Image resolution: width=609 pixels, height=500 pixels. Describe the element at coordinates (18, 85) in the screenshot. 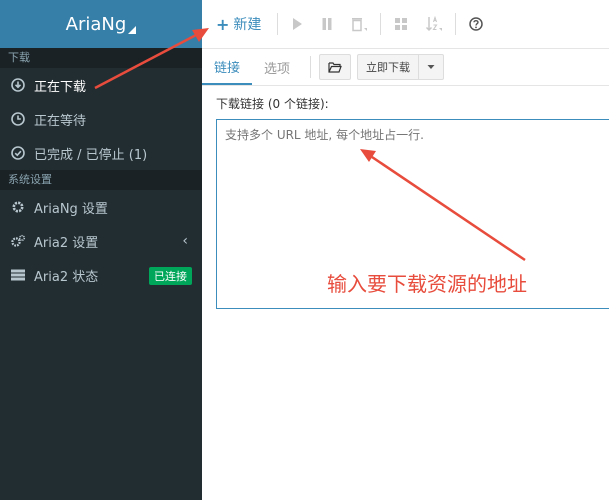

I see `download-circle-icon` at that location.